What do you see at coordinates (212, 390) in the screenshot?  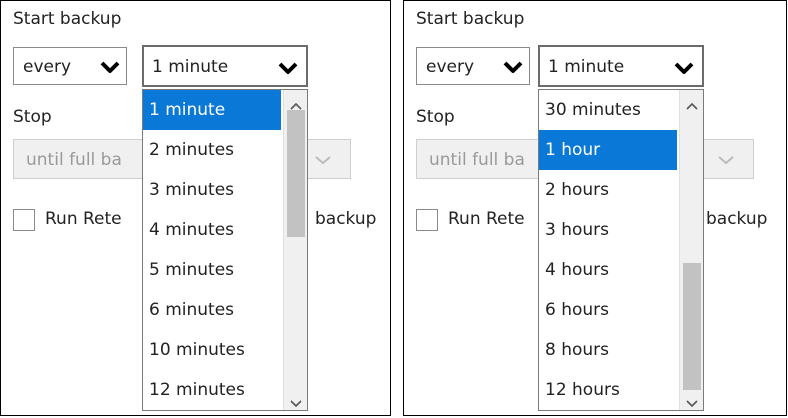 I see `dropdown-option: 12 minutes` at bounding box center [212, 390].